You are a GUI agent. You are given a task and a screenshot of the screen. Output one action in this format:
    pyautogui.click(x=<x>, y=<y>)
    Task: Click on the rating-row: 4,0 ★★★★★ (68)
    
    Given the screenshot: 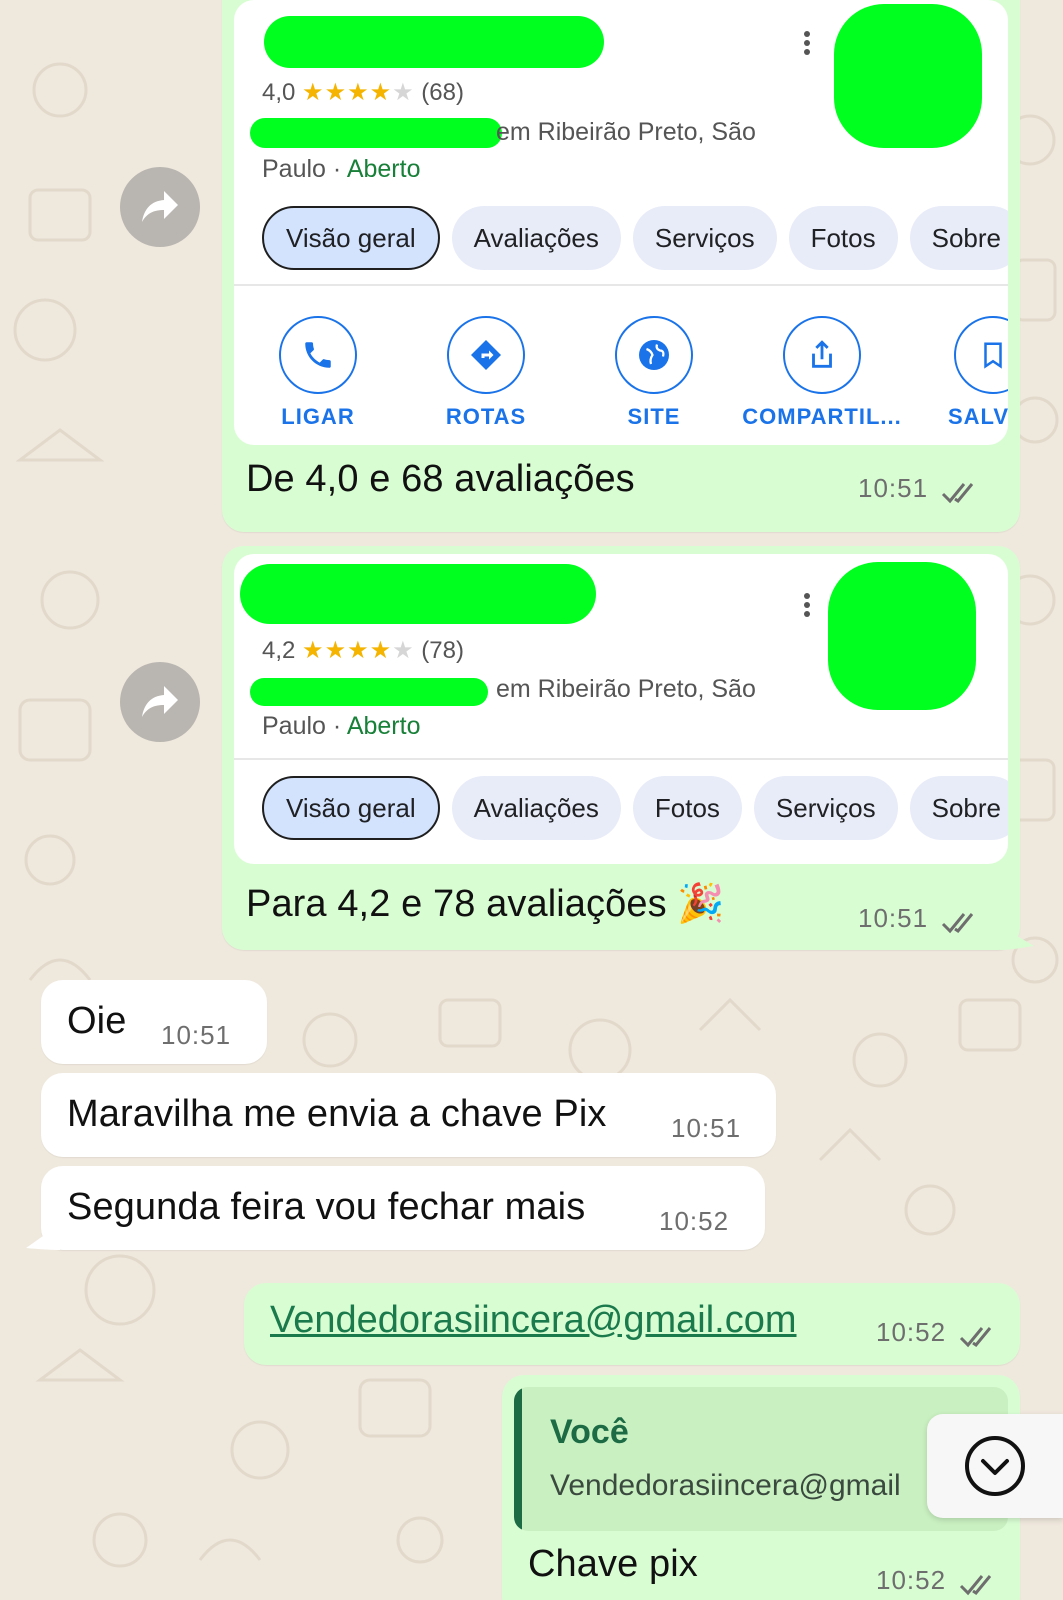 What is the action you would take?
    pyautogui.click(x=363, y=92)
    